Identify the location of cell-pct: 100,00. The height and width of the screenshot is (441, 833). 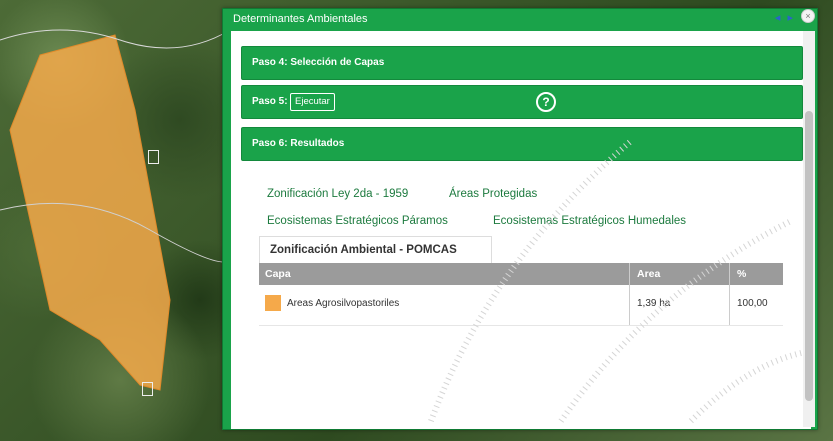
(752, 303).